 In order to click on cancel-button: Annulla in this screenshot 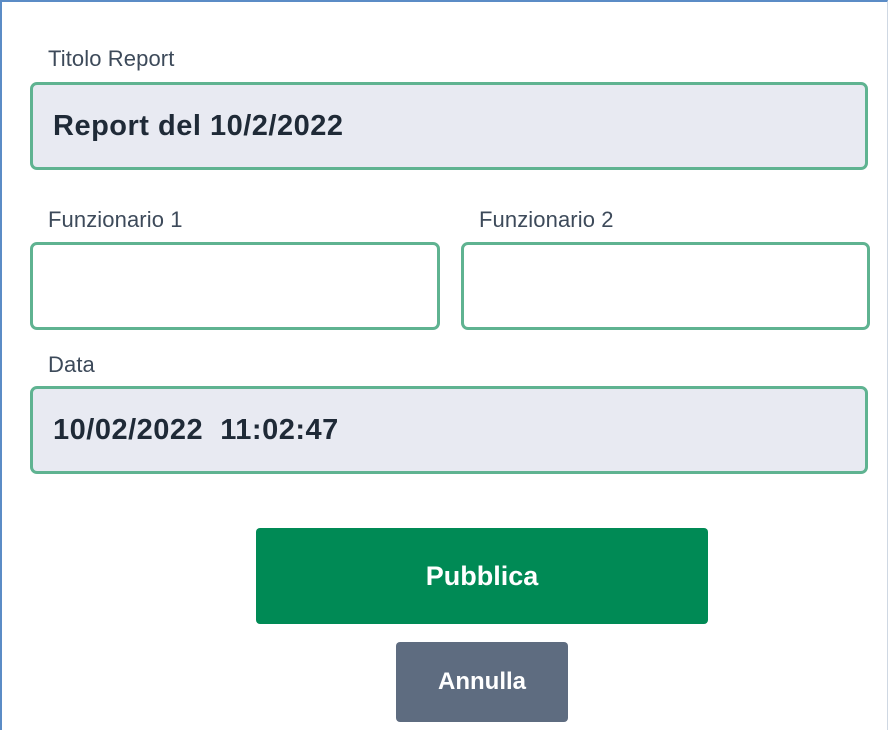, I will do `click(482, 682)`.